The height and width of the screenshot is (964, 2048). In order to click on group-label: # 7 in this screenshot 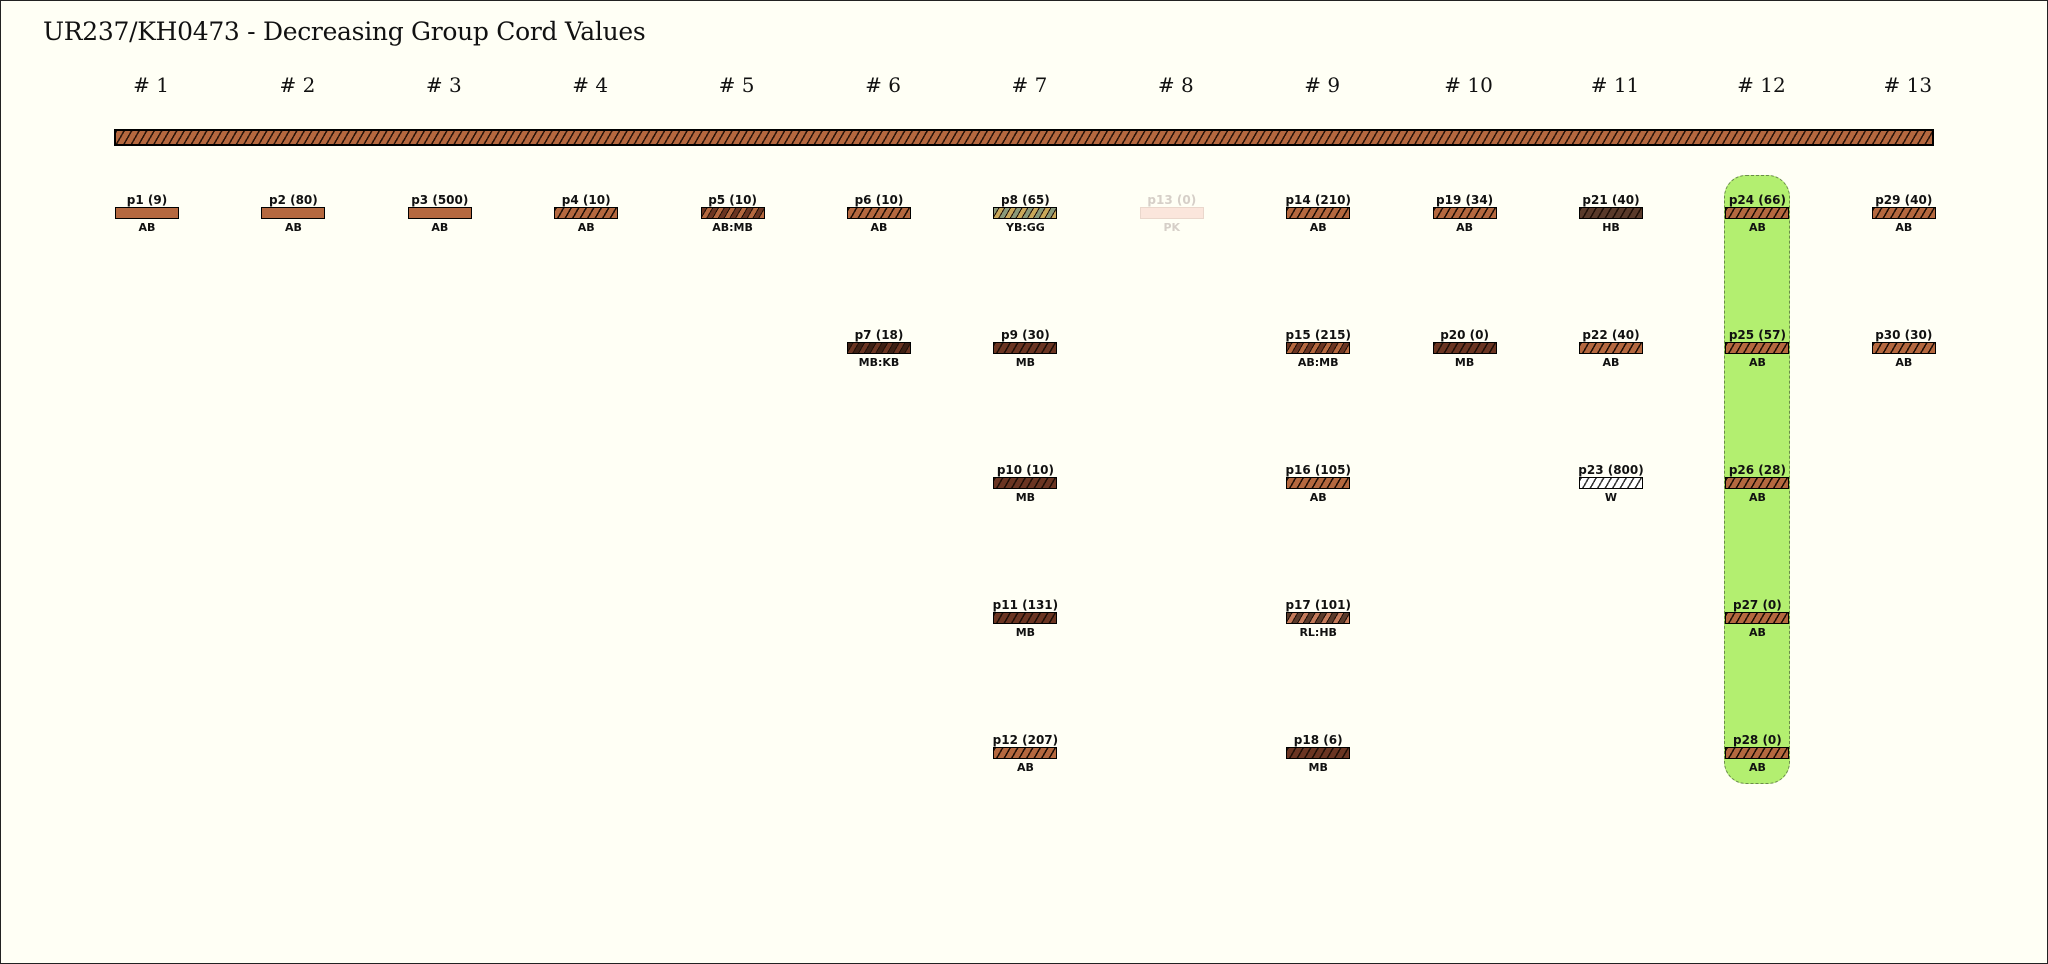, I will do `click(1029, 85)`.